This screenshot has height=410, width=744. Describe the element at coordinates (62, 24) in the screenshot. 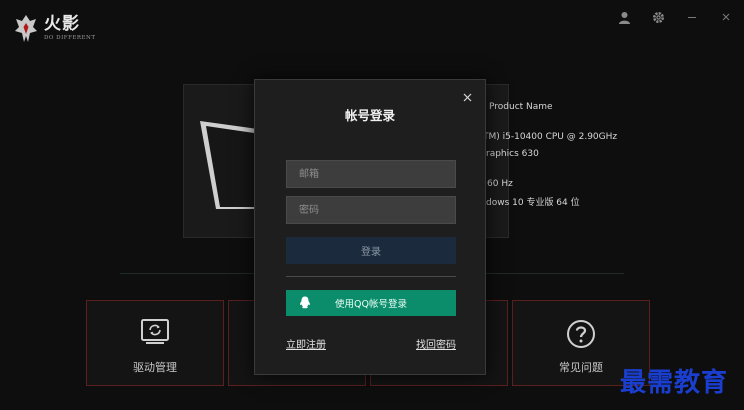

I see `brand-name: 火影` at that location.